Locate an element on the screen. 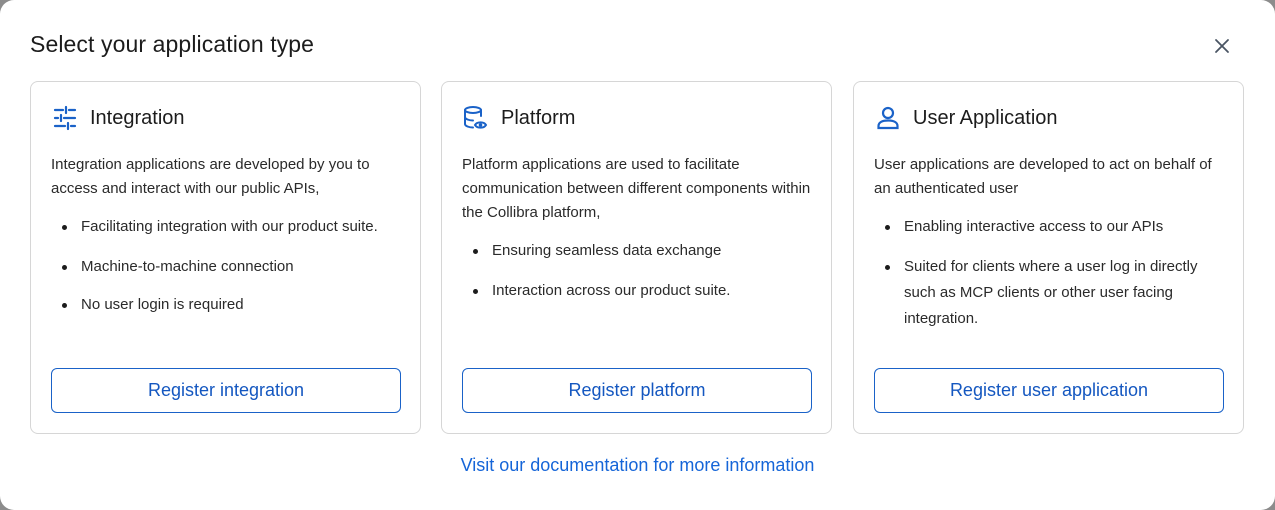  list-item: Ensuring seamless data exchange is located at coordinates (639, 251).